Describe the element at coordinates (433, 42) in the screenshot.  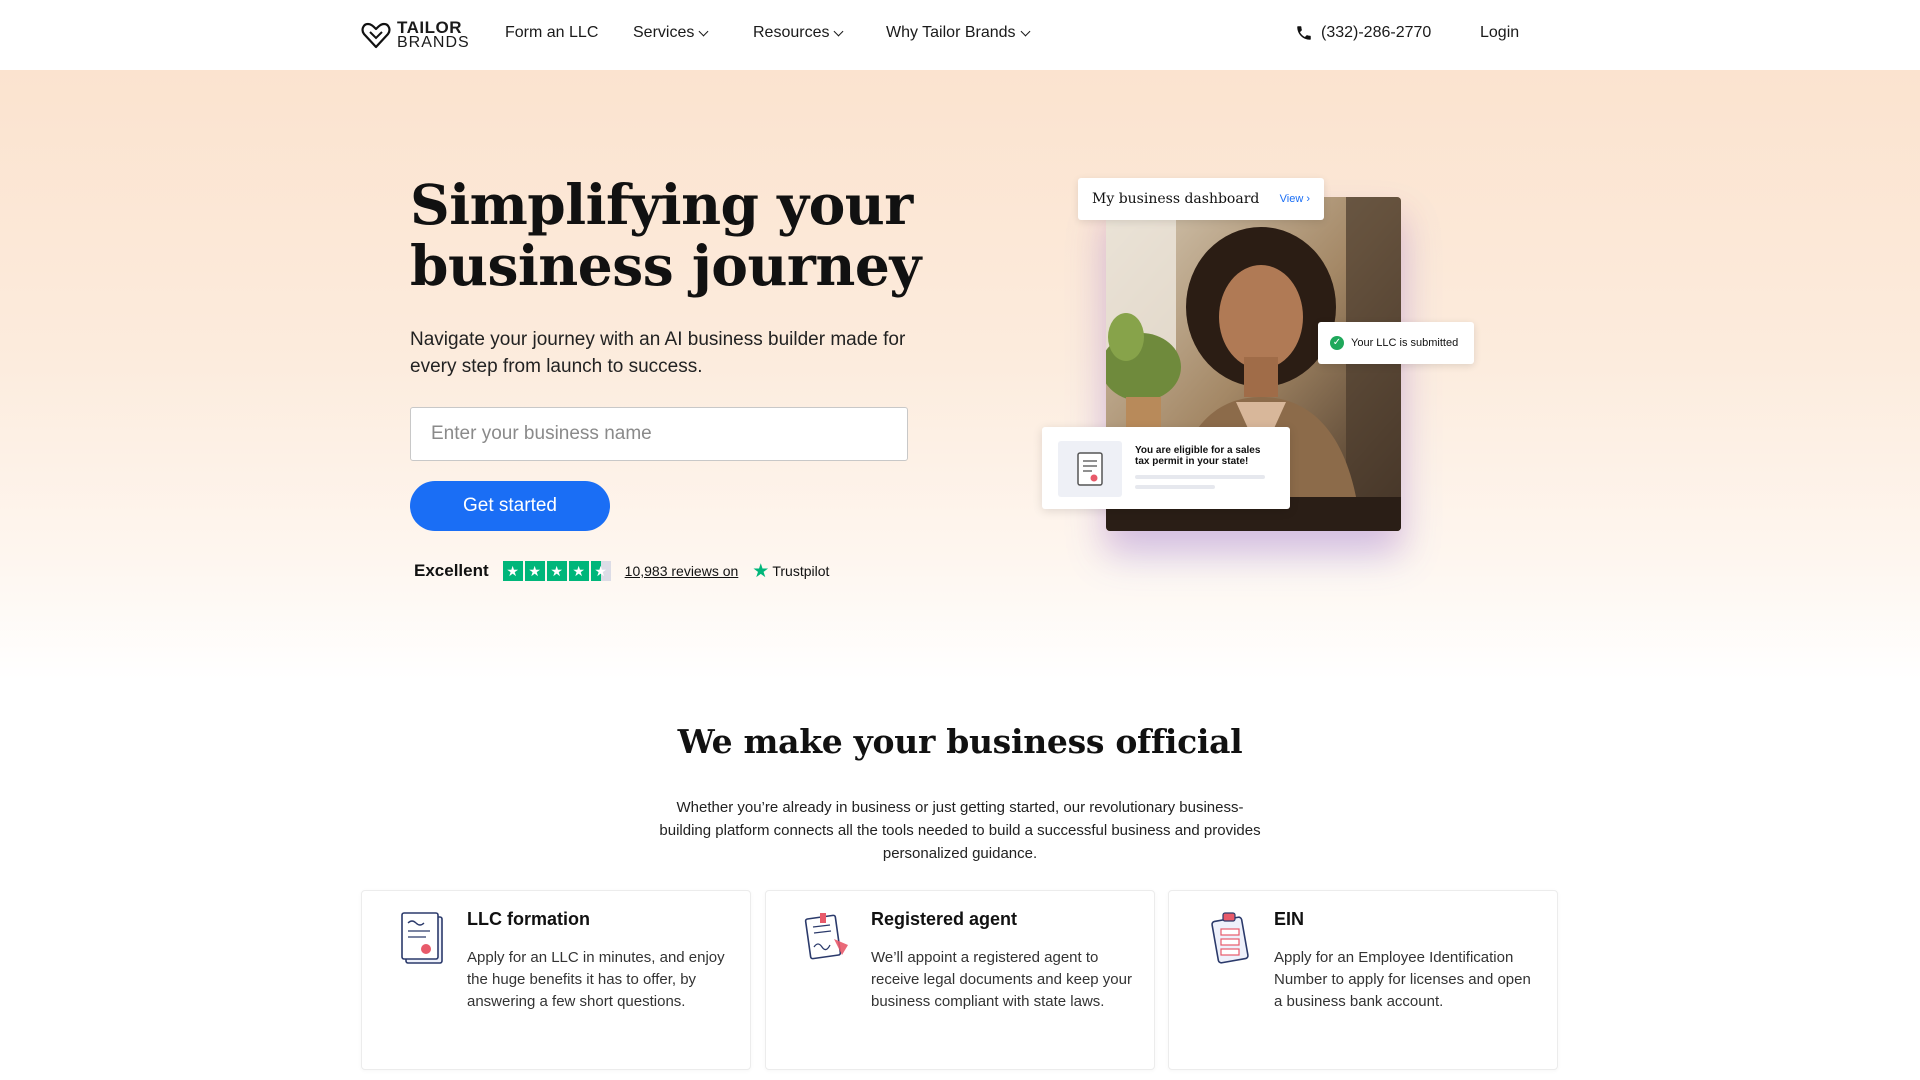
I see `logo-text-line2: BRANDS` at that location.